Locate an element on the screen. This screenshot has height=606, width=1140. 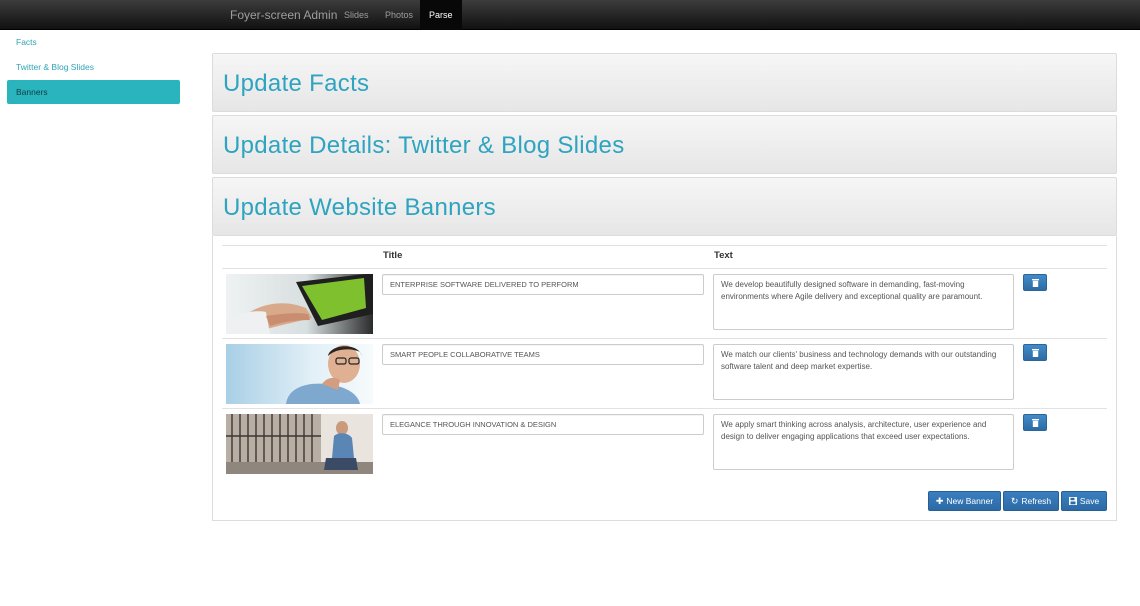
column-header-title: Title is located at coordinates (393, 255).